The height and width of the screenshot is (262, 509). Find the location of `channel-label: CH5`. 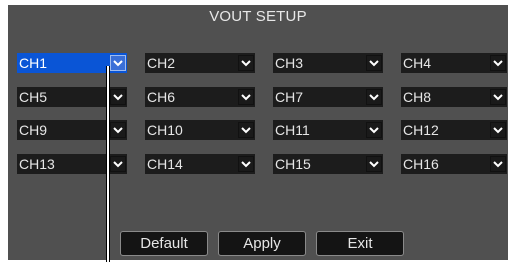

channel-label: CH5 is located at coordinates (33, 97).